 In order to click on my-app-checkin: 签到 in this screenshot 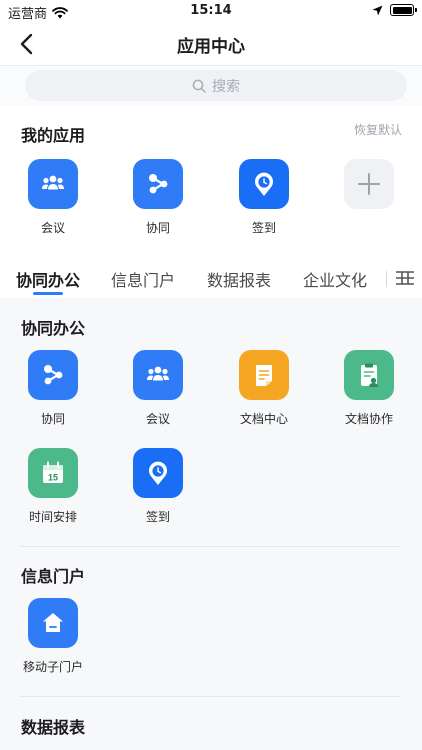, I will do `click(264, 197)`.